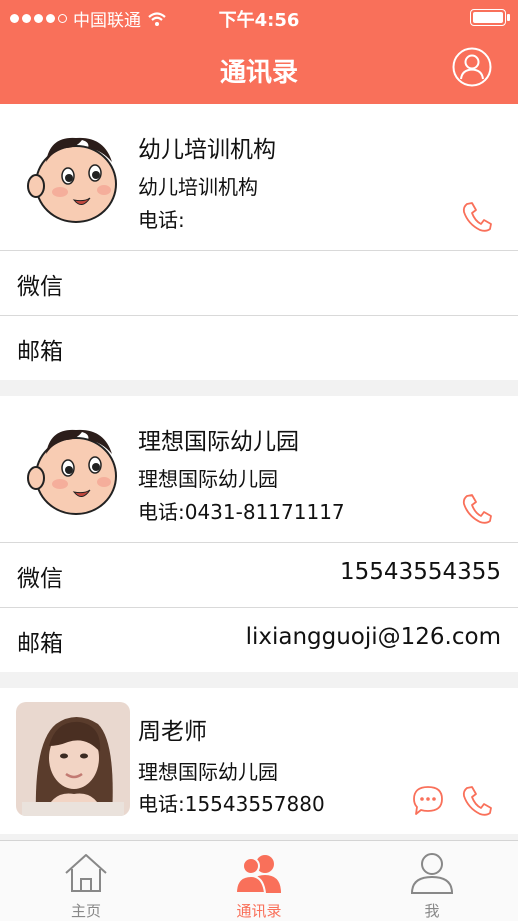 The height and width of the screenshot is (921, 518). I want to click on contact-organization: 幼儿培训机构, so click(198, 187).